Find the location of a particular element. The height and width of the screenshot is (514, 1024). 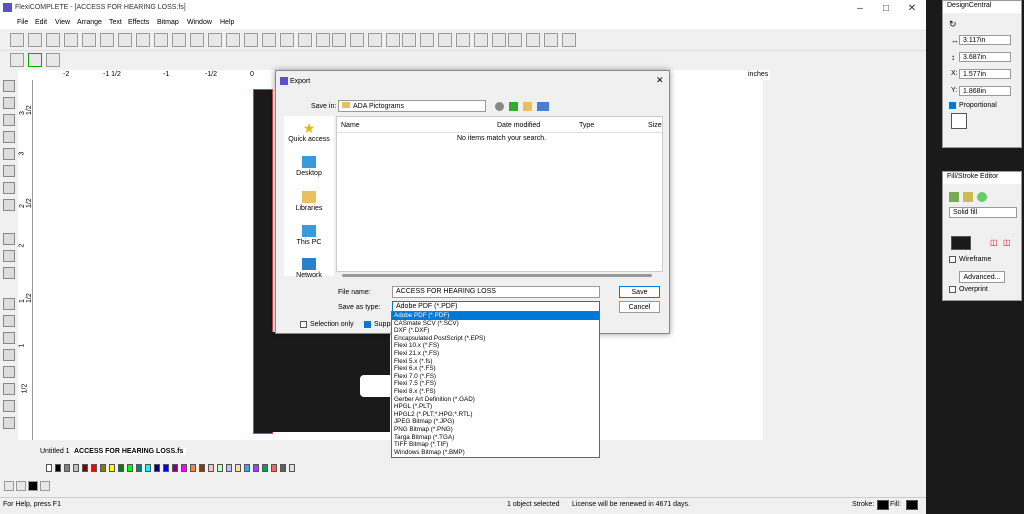

spectrum-icon is located at coordinates (463, 40).